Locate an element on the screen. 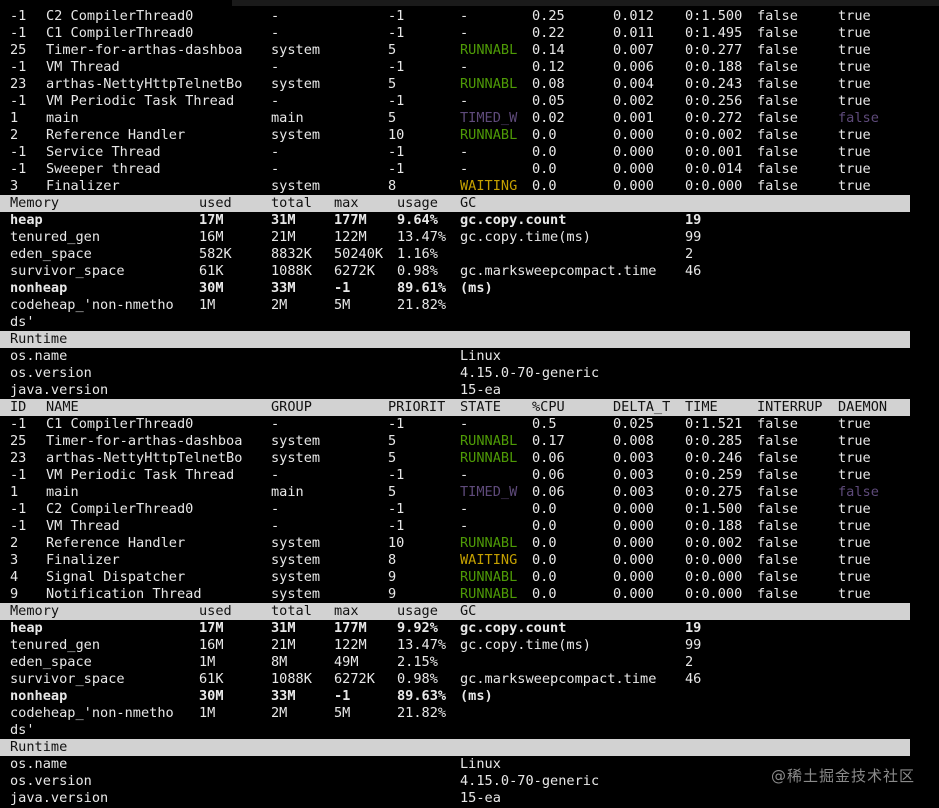 The image size is (939, 808). gc-value: 19 is located at coordinates (693, 628).